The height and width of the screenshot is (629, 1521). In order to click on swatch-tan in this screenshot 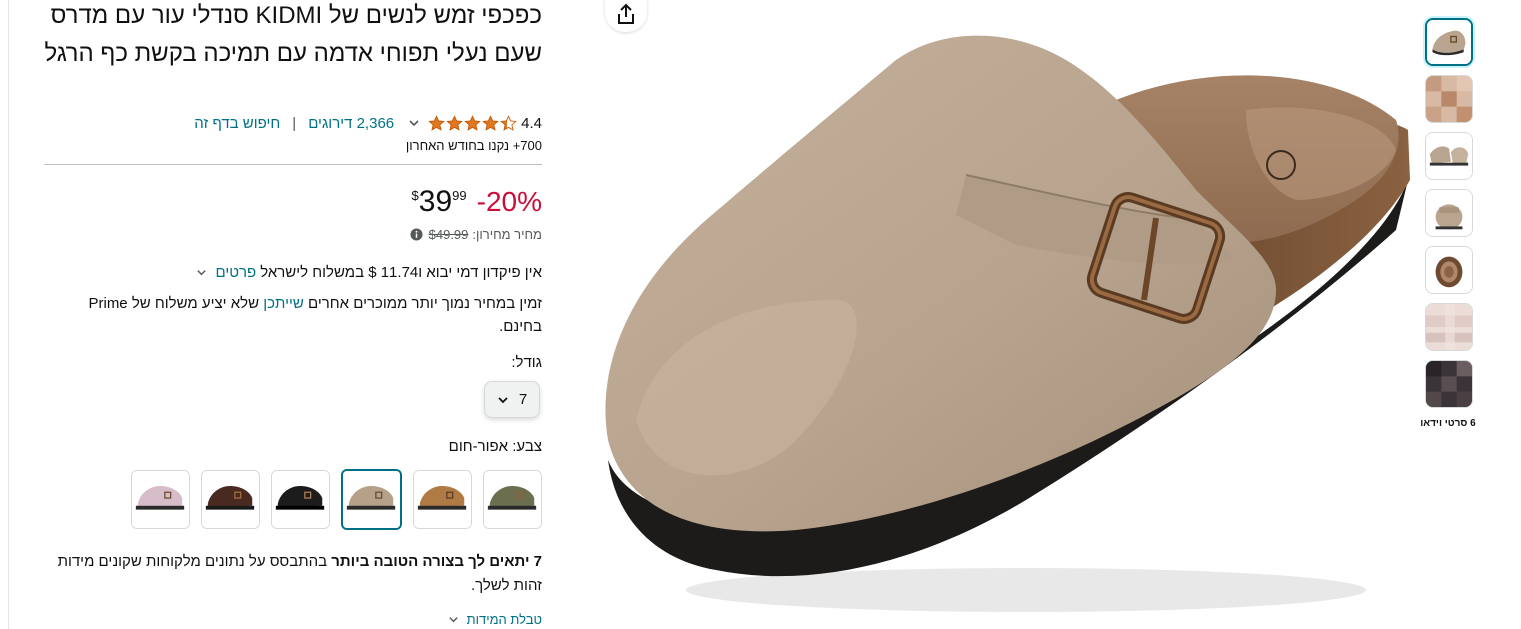, I will do `click(442, 499)`.